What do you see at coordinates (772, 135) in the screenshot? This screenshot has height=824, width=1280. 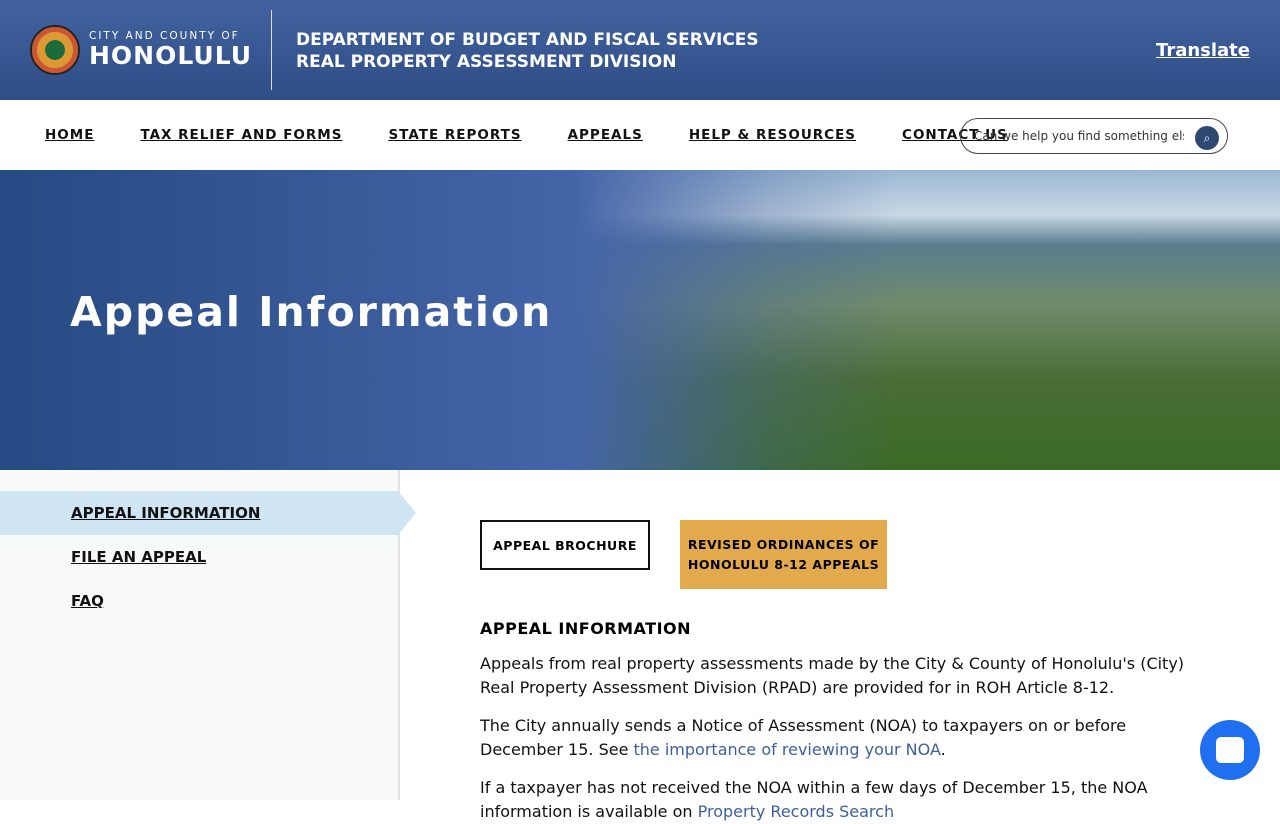 I see `nav-help: HELP & RESOURCES` at bounding box center [772, 135].